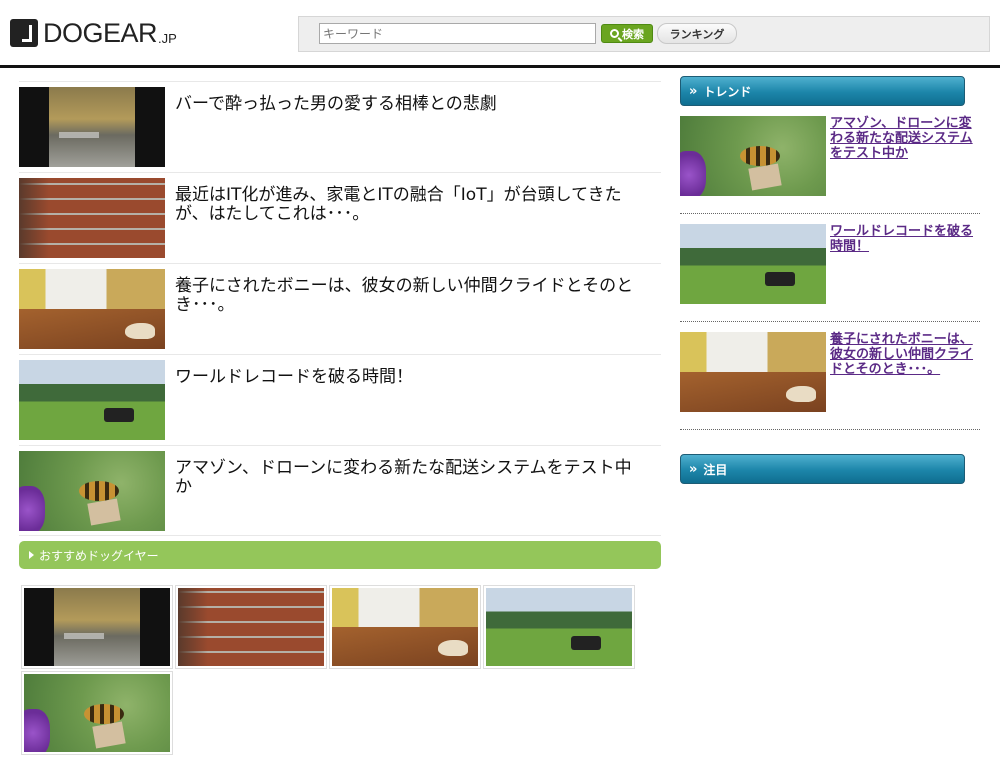 This screenshot has width=1000, height=781. Describe the element at coordinates (614, 33) in the screenshot. I see `search-icon` at that location.